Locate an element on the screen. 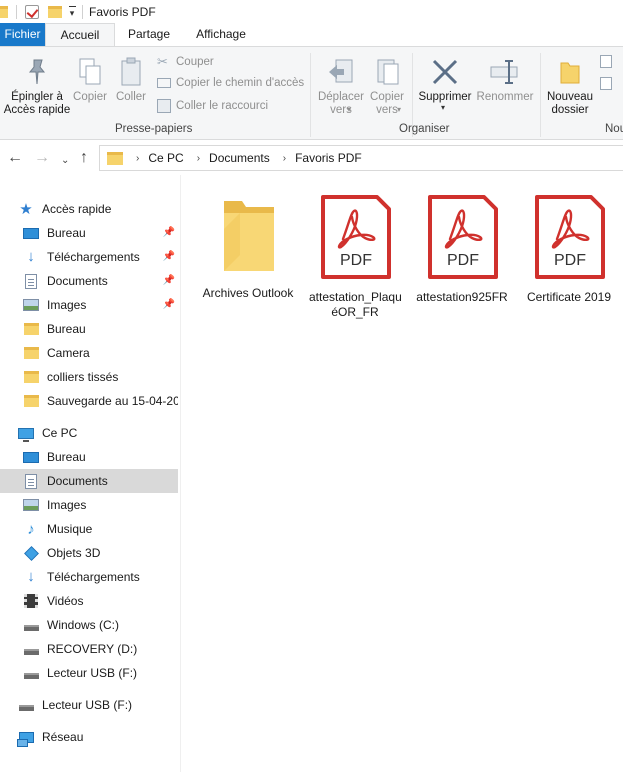 The width and height of the screenshot is (623, 772). tab-accueil: Accueil is located at coordinates (80, 35).